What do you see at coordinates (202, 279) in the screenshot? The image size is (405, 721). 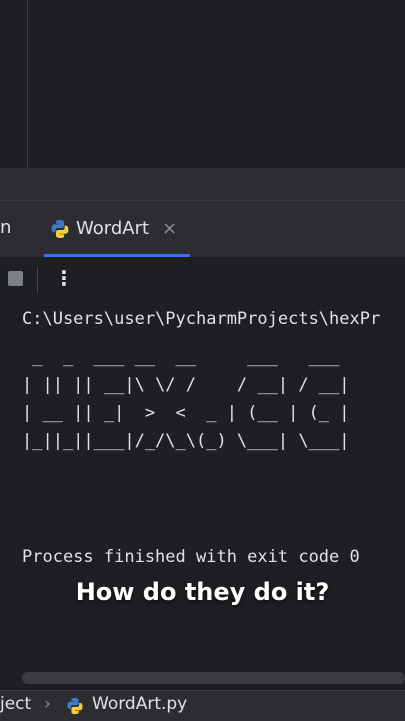 I see `run-toolbar: ⋮` at bounding box center [202, 279].